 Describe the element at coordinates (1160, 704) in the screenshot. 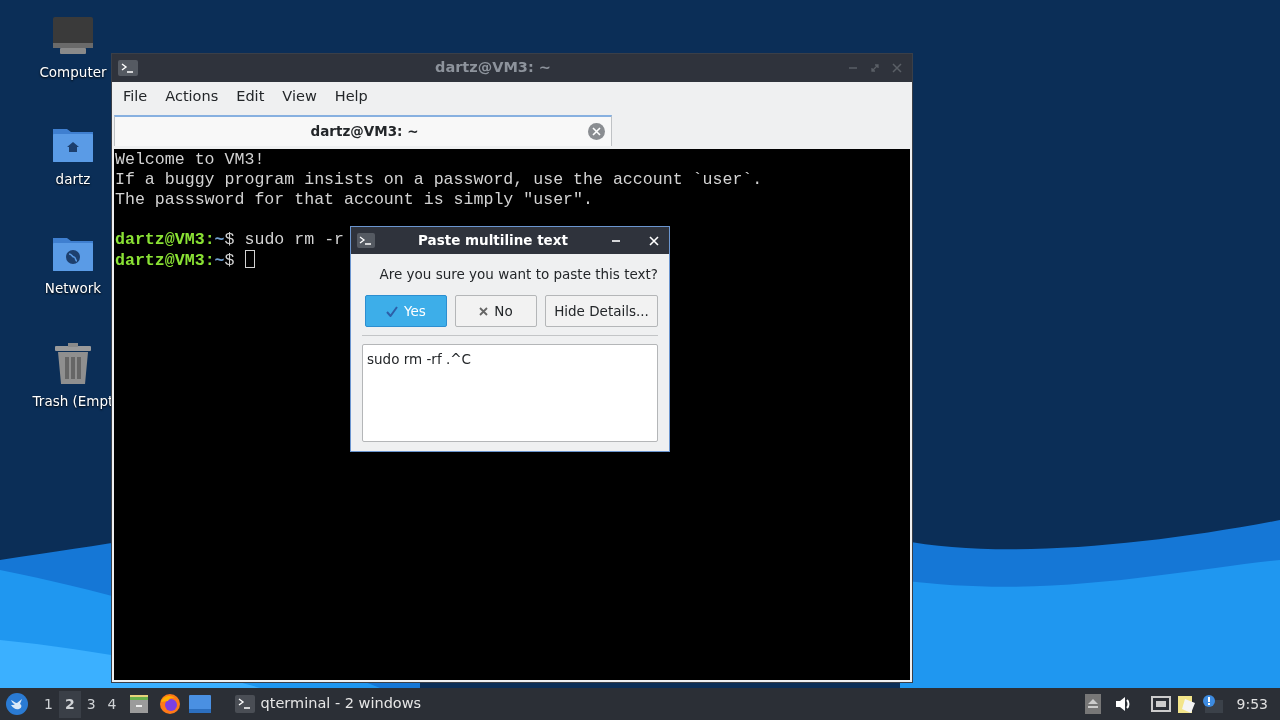

I see `network-port-icon` at that location.